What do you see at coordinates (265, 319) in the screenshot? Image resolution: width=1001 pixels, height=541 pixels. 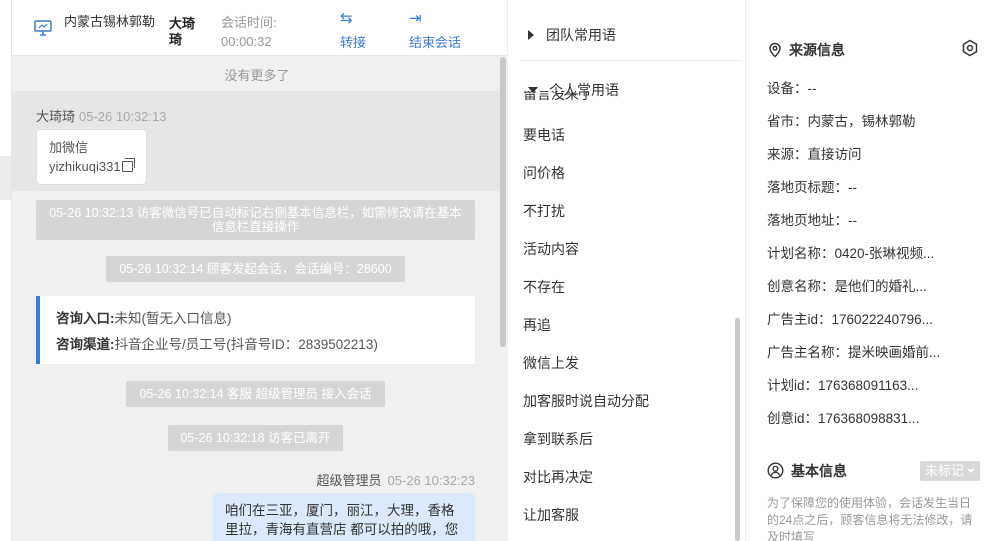 I see `consult-entry: 咨询入口:未知(暂无入口信息)` at bounding box center [265, 319].